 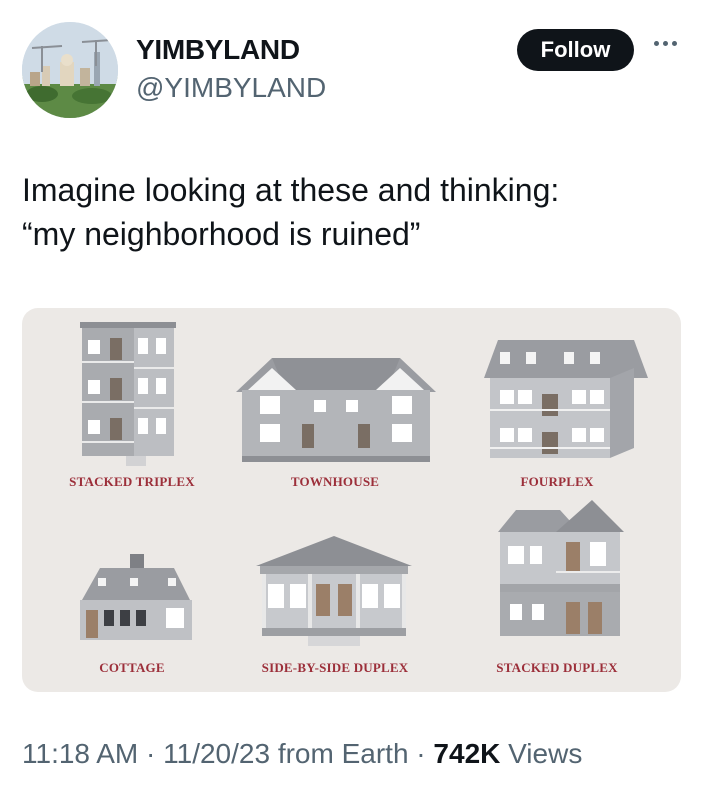 What do you see at coordinates (291, 190) in the screenshot?
I see `tweet-line: Imagine looking at these and thinking:` at bounding box center [291, 190].